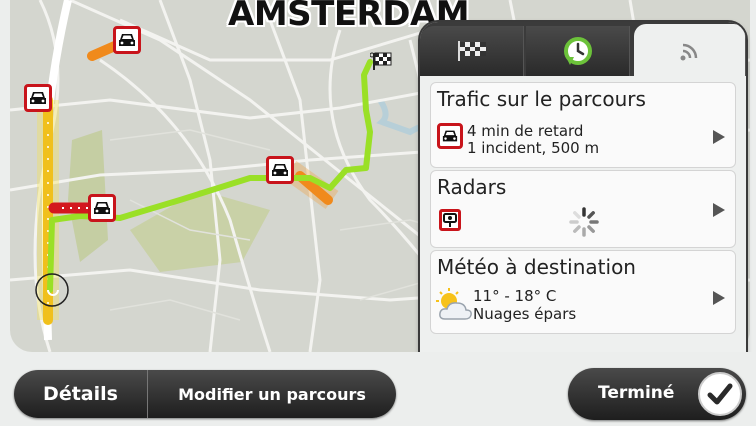 Image resolution: width=756 pixels, height=426 pixels. What do you see at coordinates (472, 187) in the screenshot?
I see `radars-title: Radars` at bounding box center [472, 187].